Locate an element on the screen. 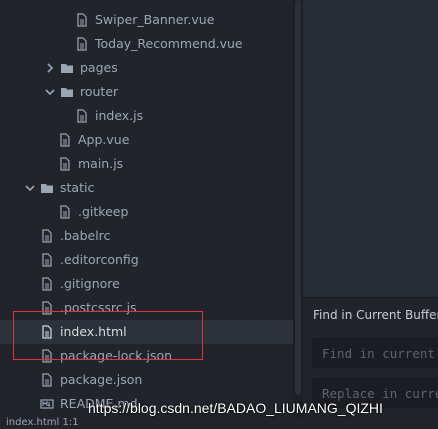 The width and height of the screenshot is (438, 429). tree-item-file: Today_Recommend.vue is located at coordinates (146, 44).